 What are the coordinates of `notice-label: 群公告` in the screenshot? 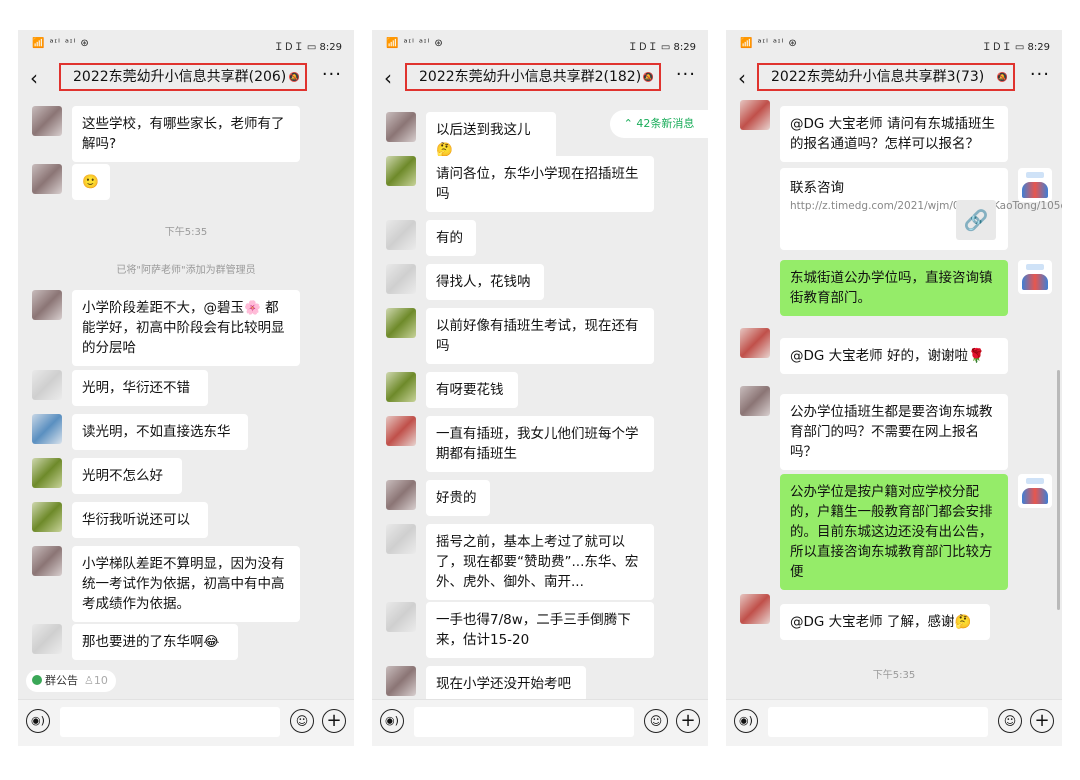 It's located at (61, 680).